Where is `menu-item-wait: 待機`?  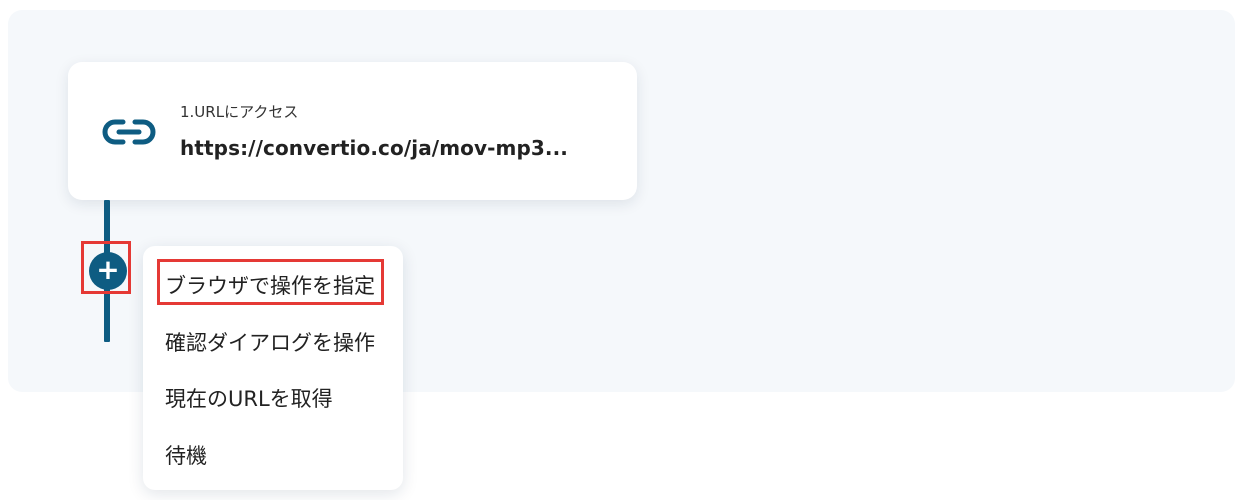
menu-item-wait: 待機 is located at coordinates (186, 455).